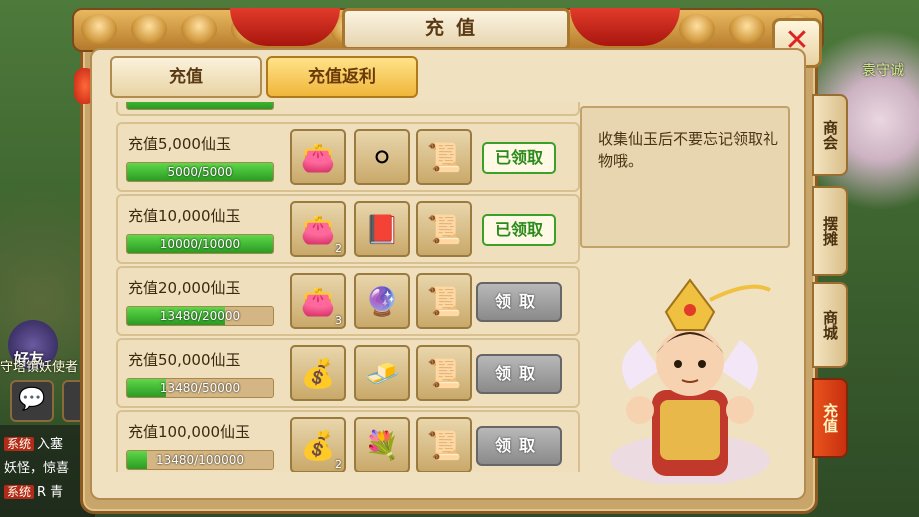  Describe the element at coordinates (382, 301) in the screenshot. I see `crystal-ball-icon: 🔮` at that location.